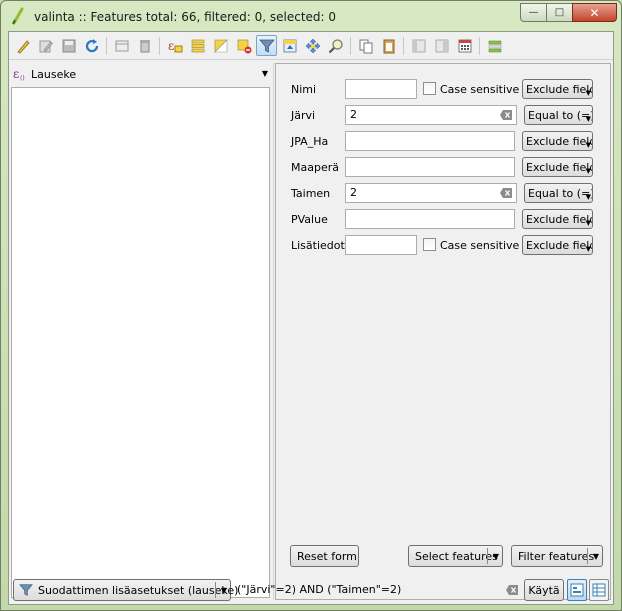 This screenshot has height=611, width=622. Describe the element at coordinates (430, 219) in the screenshot. I see `pvalue-input` at that location.